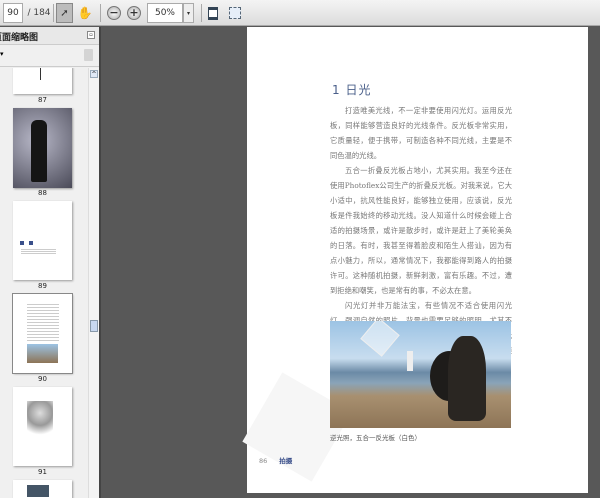  I want to click on cursor-icon: ➚, so click(64, 13).